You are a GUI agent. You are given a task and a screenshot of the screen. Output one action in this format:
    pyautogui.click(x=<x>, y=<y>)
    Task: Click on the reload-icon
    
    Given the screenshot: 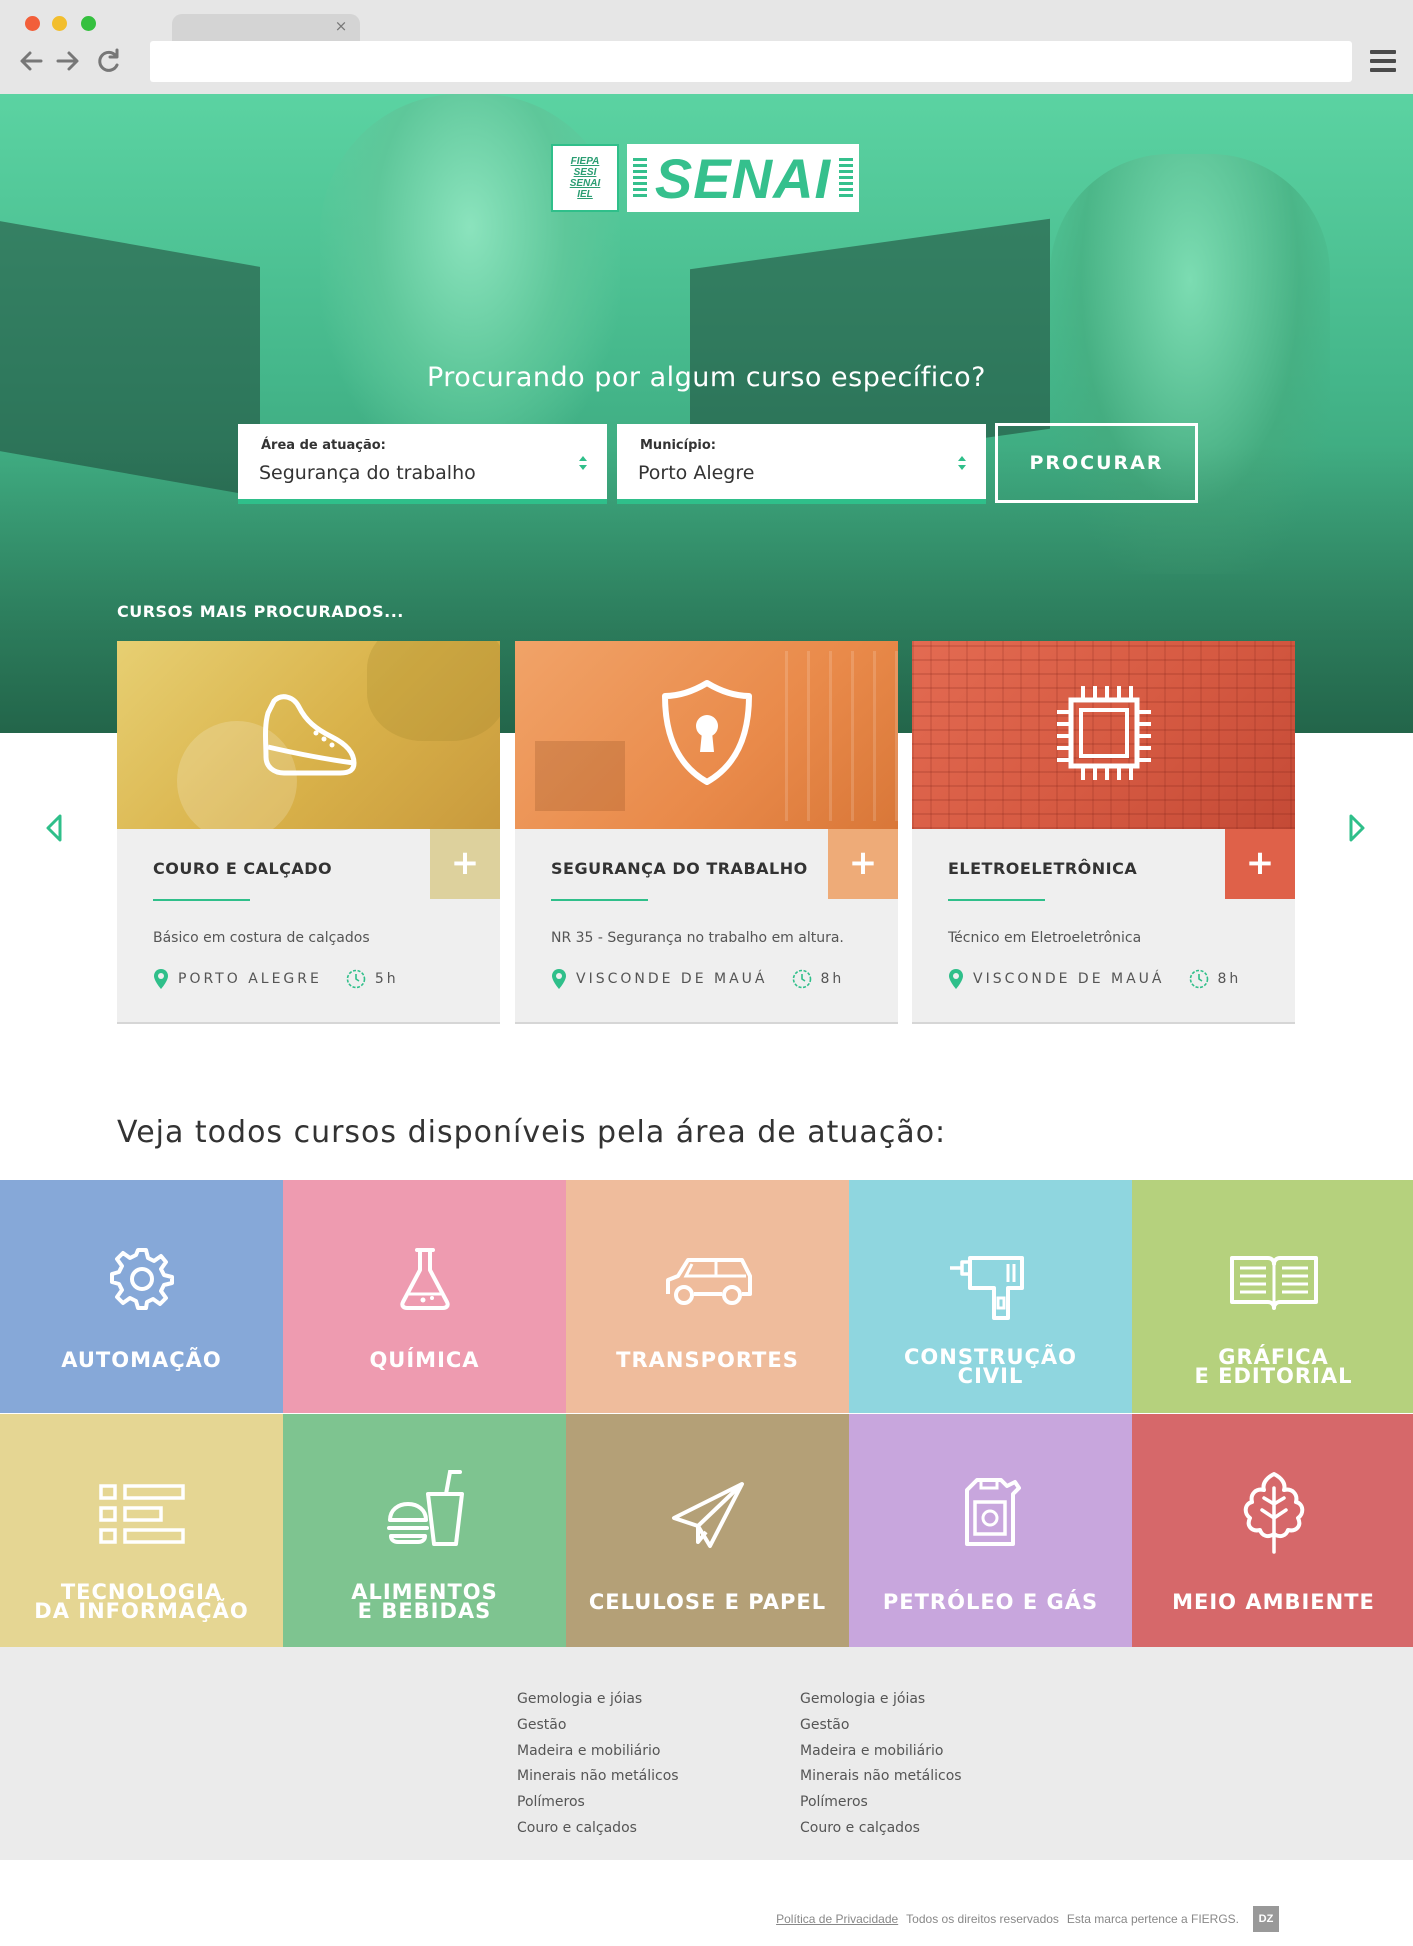 What is the action you would take?
    pyautogui.click(x=109, y=61)
    